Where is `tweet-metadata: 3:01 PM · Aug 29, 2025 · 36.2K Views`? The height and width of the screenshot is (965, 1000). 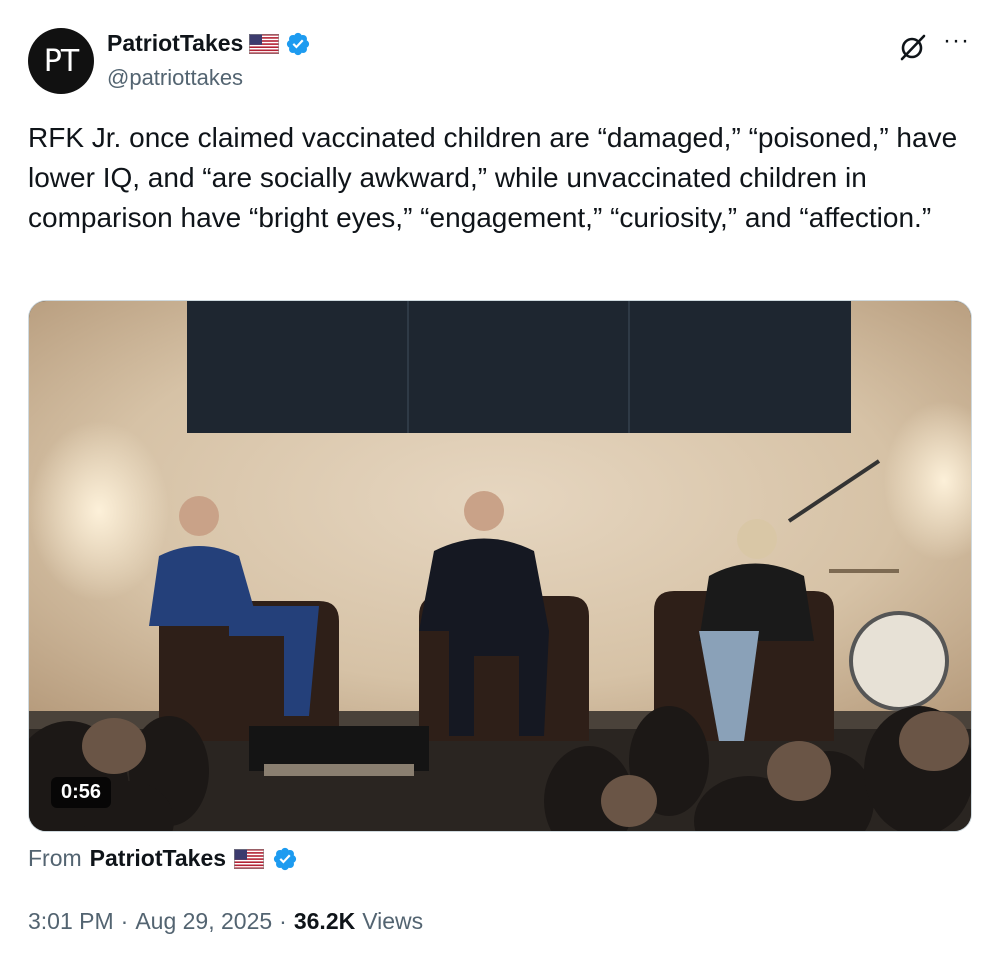
tweet-metadata: 3:01 PM · Aug 29, 2025 · 36.2K Views is located at coordinates (225, 921).